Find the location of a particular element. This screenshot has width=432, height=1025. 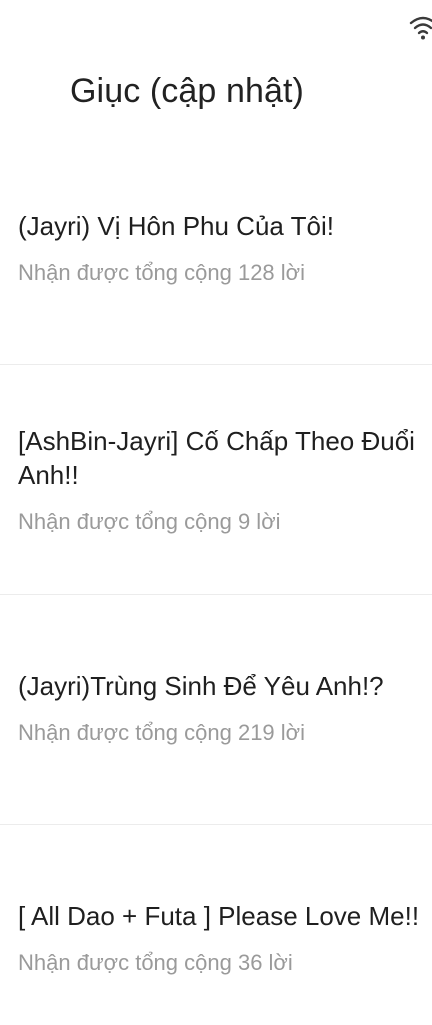

item-subtitle: Nhận được tổng cộng 9 lời is located at coordinates (149, 521).